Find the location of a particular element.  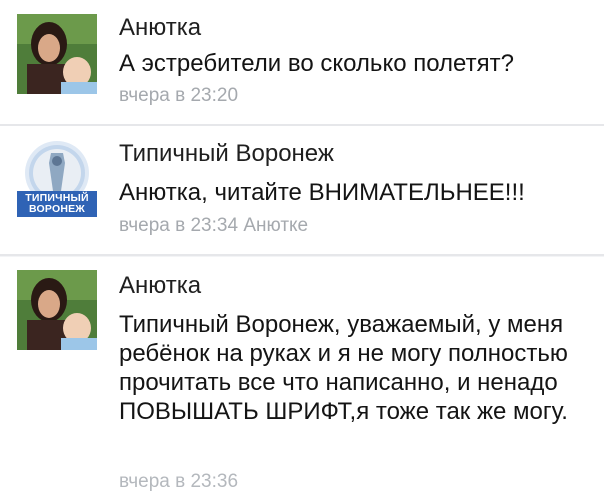

comment-divider-shadow is located at coordinates (302, 256).